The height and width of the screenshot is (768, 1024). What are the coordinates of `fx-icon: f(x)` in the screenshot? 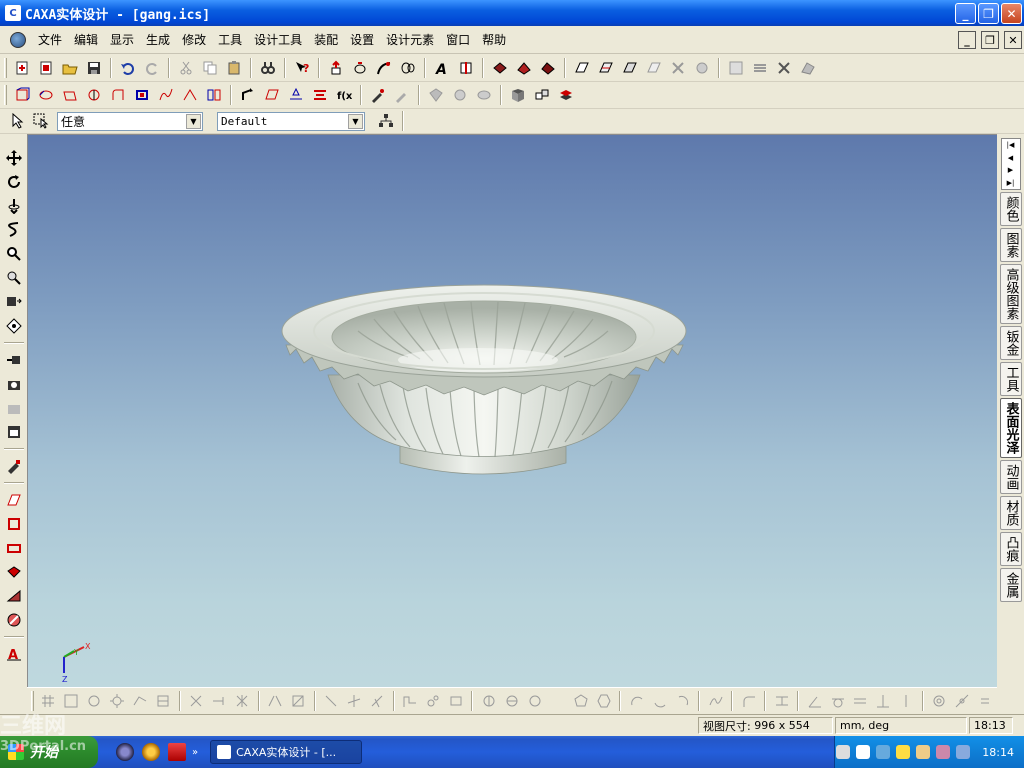 It's located at (344, 95).